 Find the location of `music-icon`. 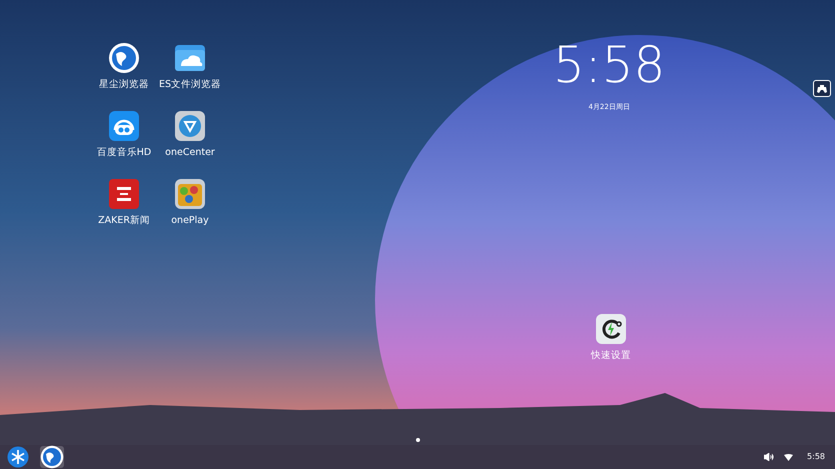

music-icon is located at coordinates (124, 126).